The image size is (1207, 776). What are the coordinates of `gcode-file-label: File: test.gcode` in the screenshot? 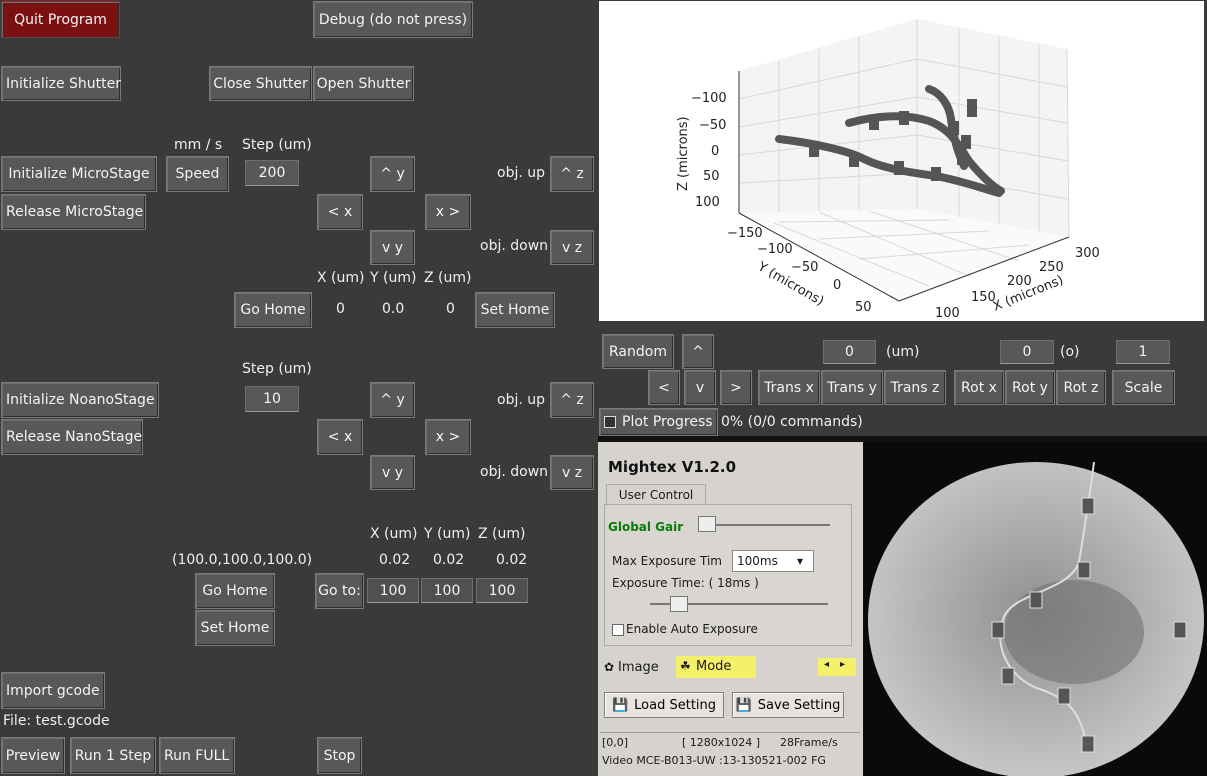 It's located at (56, 721).